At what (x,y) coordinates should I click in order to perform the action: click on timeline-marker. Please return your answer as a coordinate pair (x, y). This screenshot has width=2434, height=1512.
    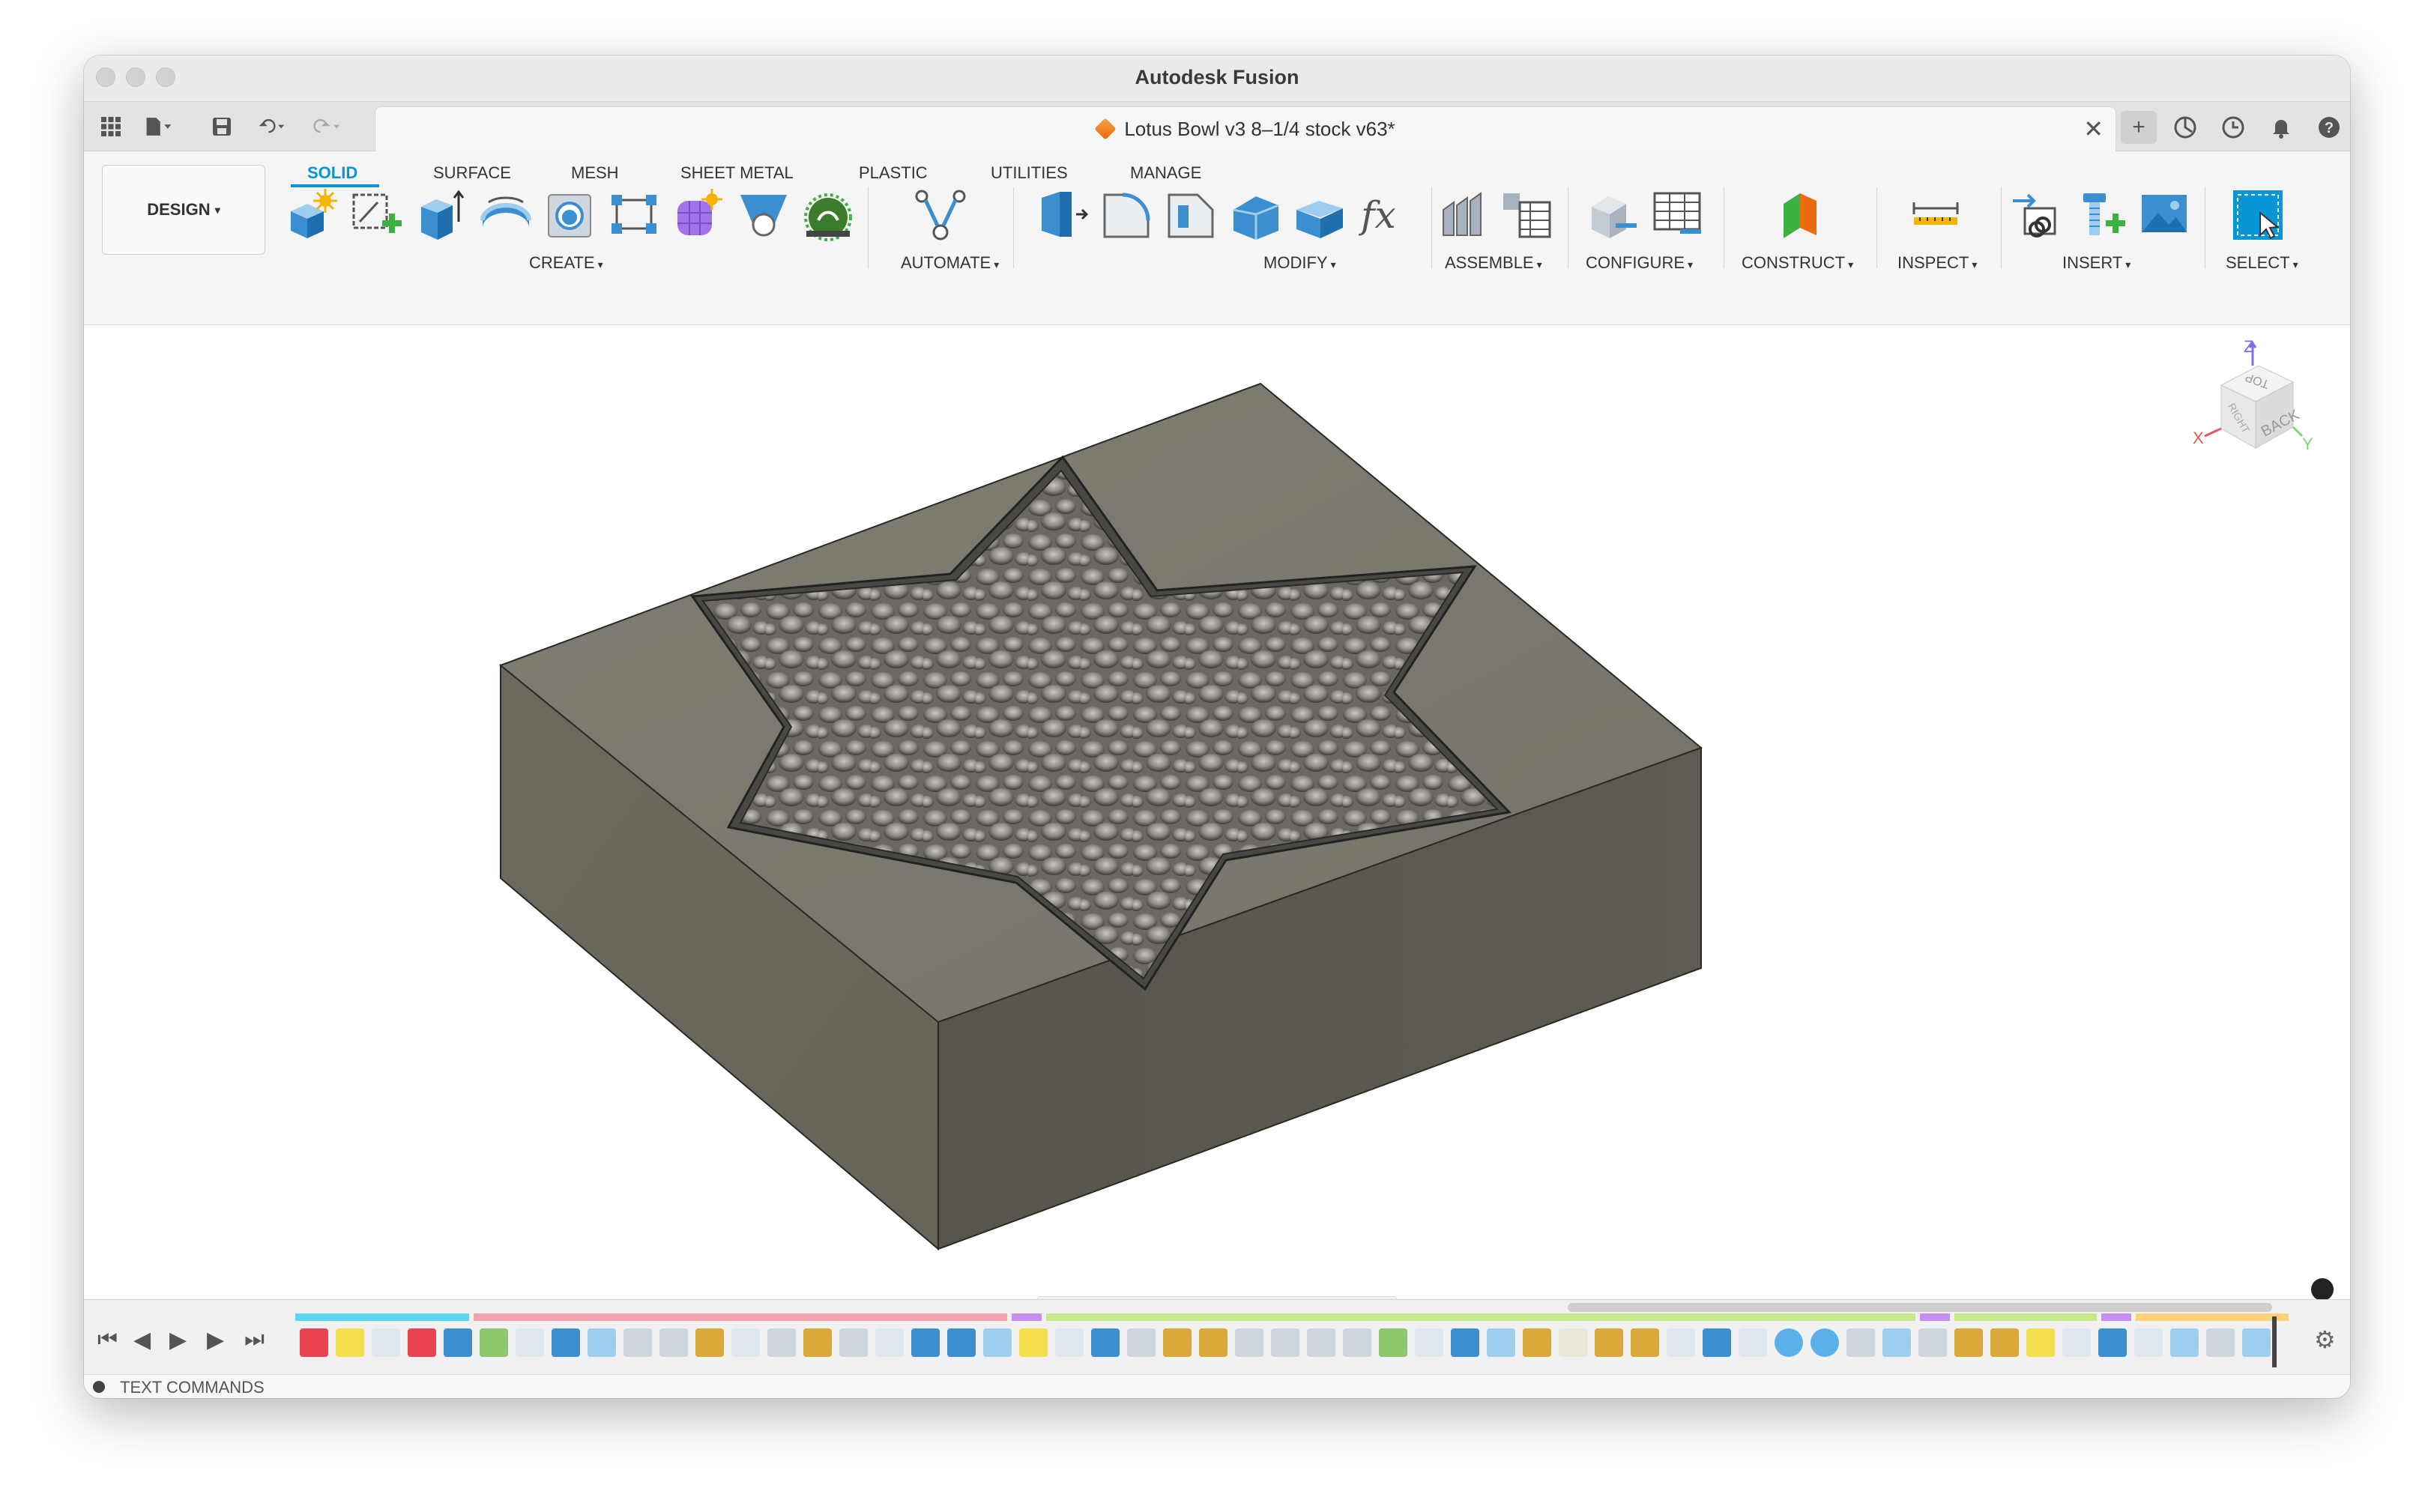
    Looking at the image, I should click on (2274, 1341).